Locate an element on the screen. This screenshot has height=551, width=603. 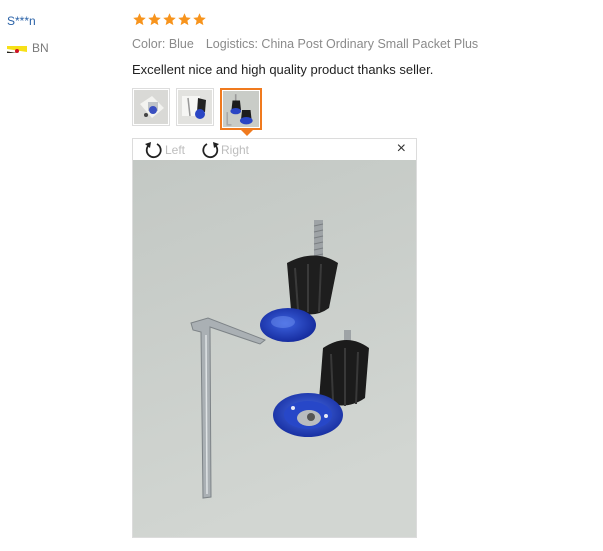
close-icon: × is located at coordinates (401, 149).